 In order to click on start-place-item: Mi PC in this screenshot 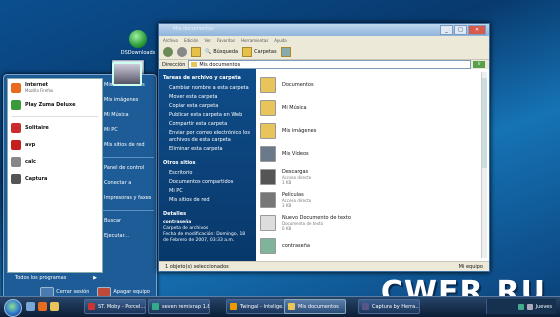, I will do `click(128, 130)`.